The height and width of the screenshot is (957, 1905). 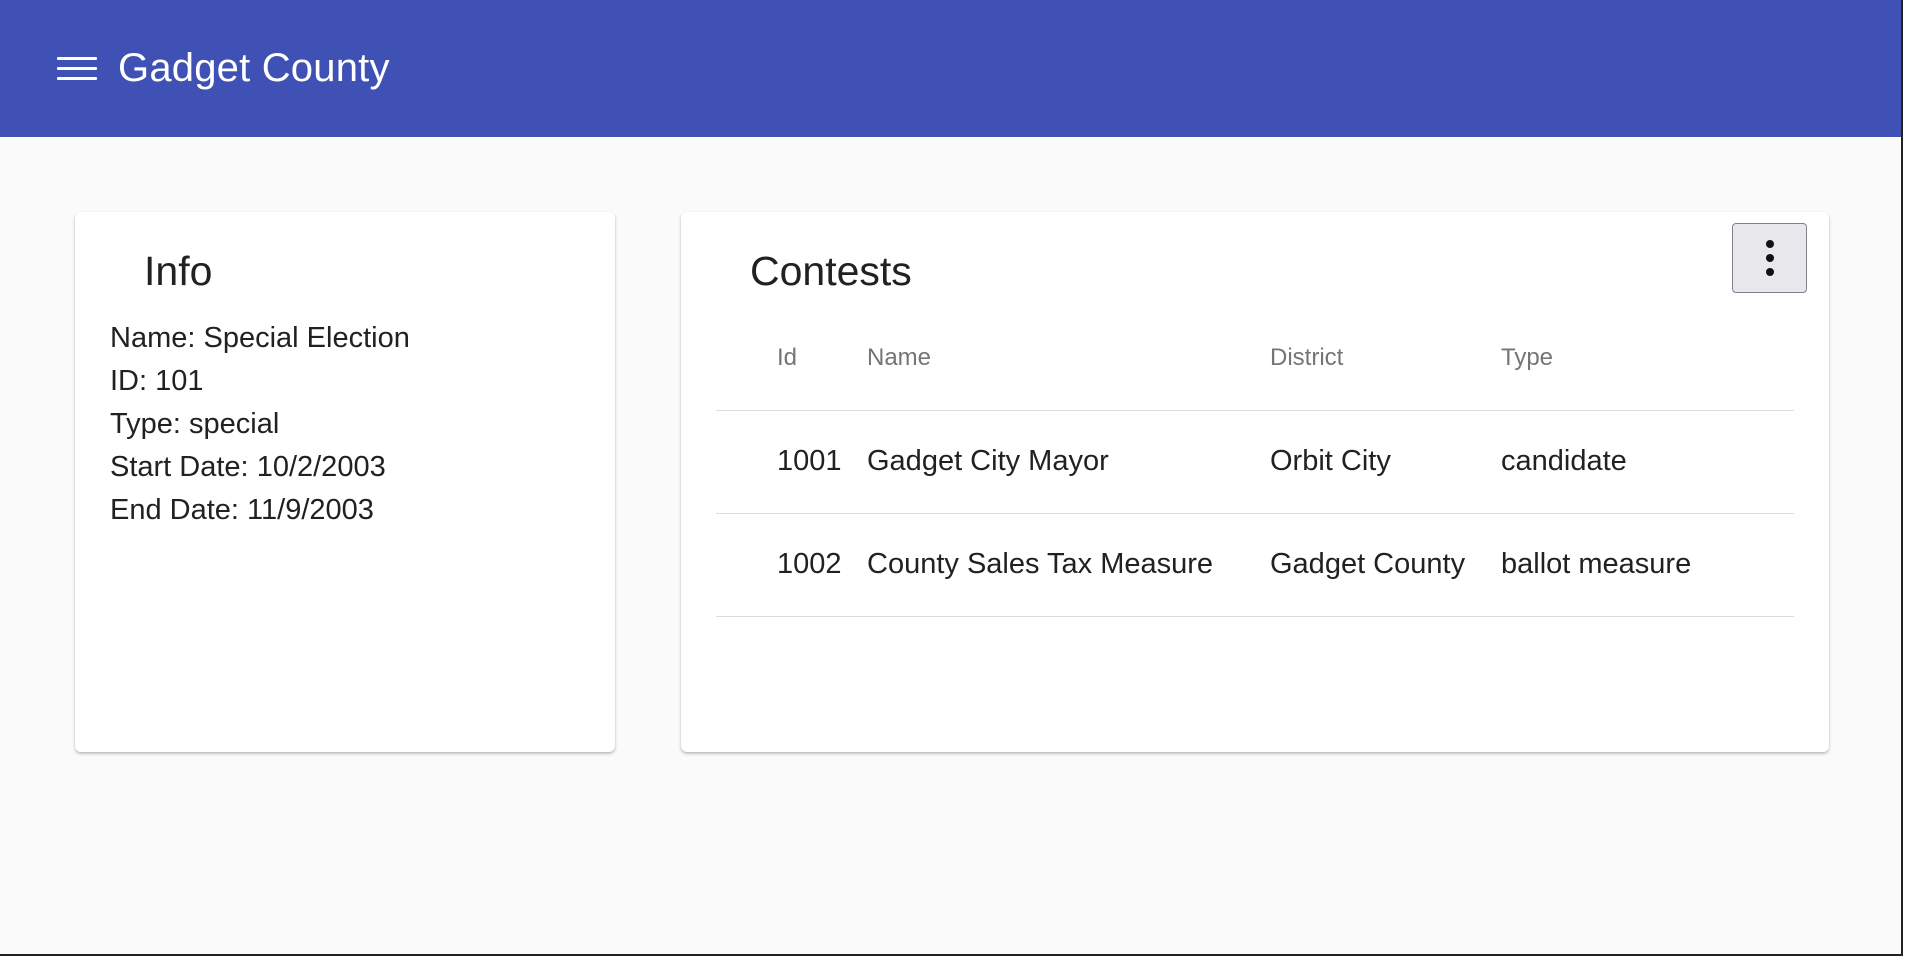 I want to click on info-row-start-date: Start Date: 10/2/2003, so click(x=260, y=467).